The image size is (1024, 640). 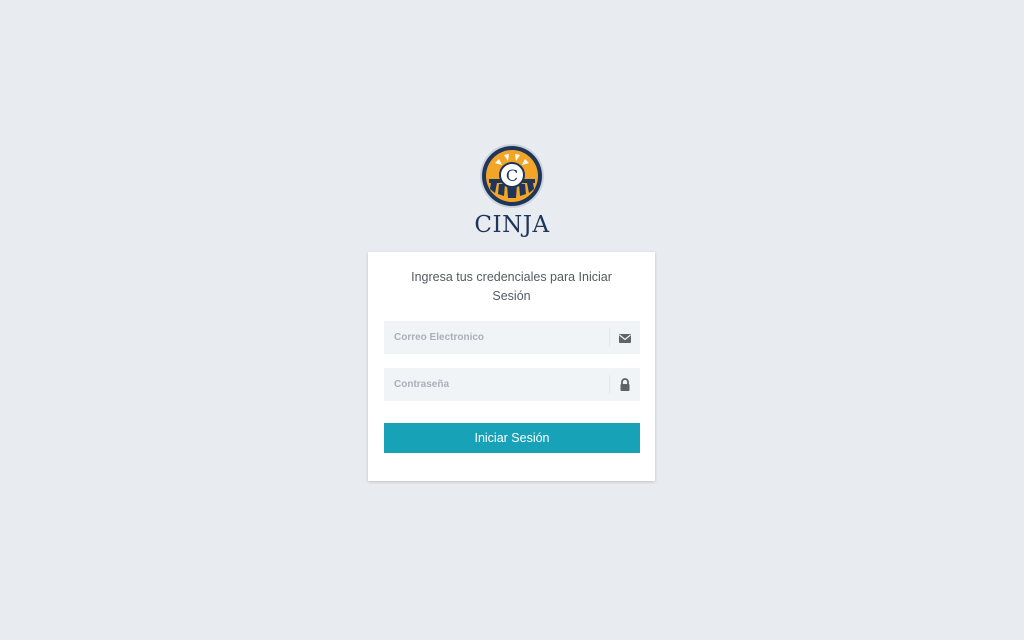 What do you see at coordinates (496, 384) in the screenshot?
I see `password-input` at bounding box center [496, 384].